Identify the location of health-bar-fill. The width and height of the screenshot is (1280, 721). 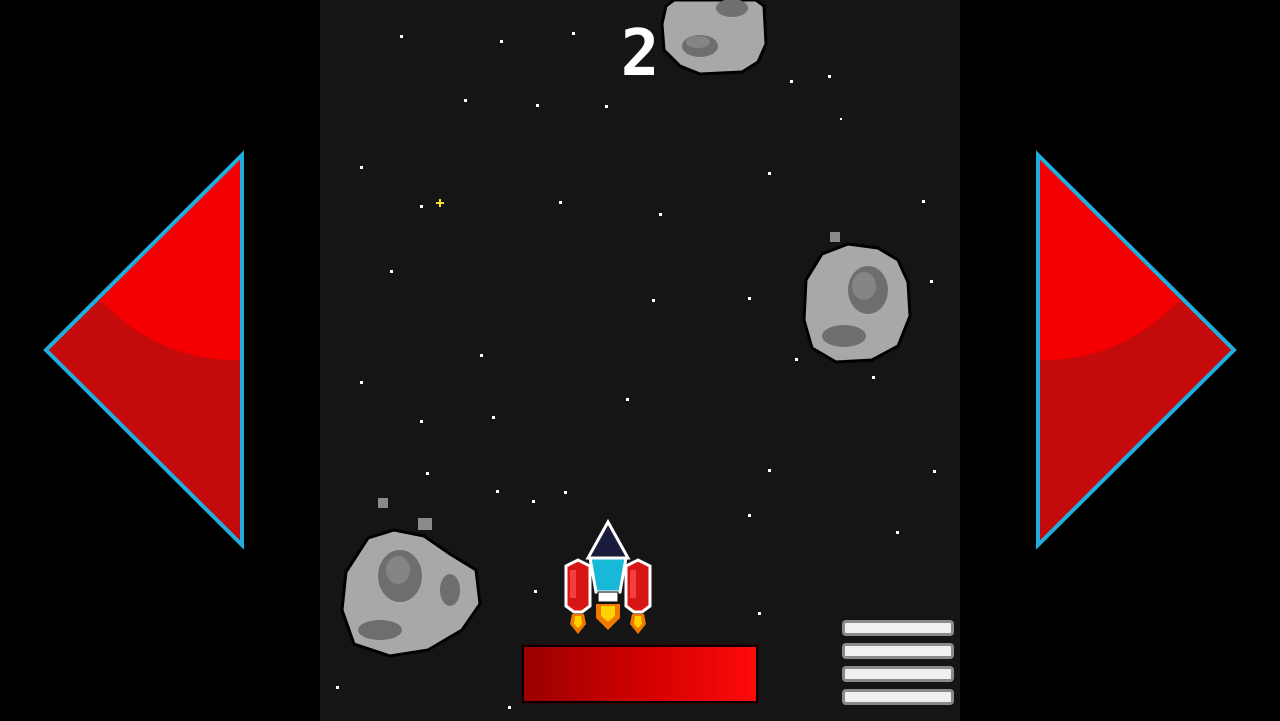
(640, 674).